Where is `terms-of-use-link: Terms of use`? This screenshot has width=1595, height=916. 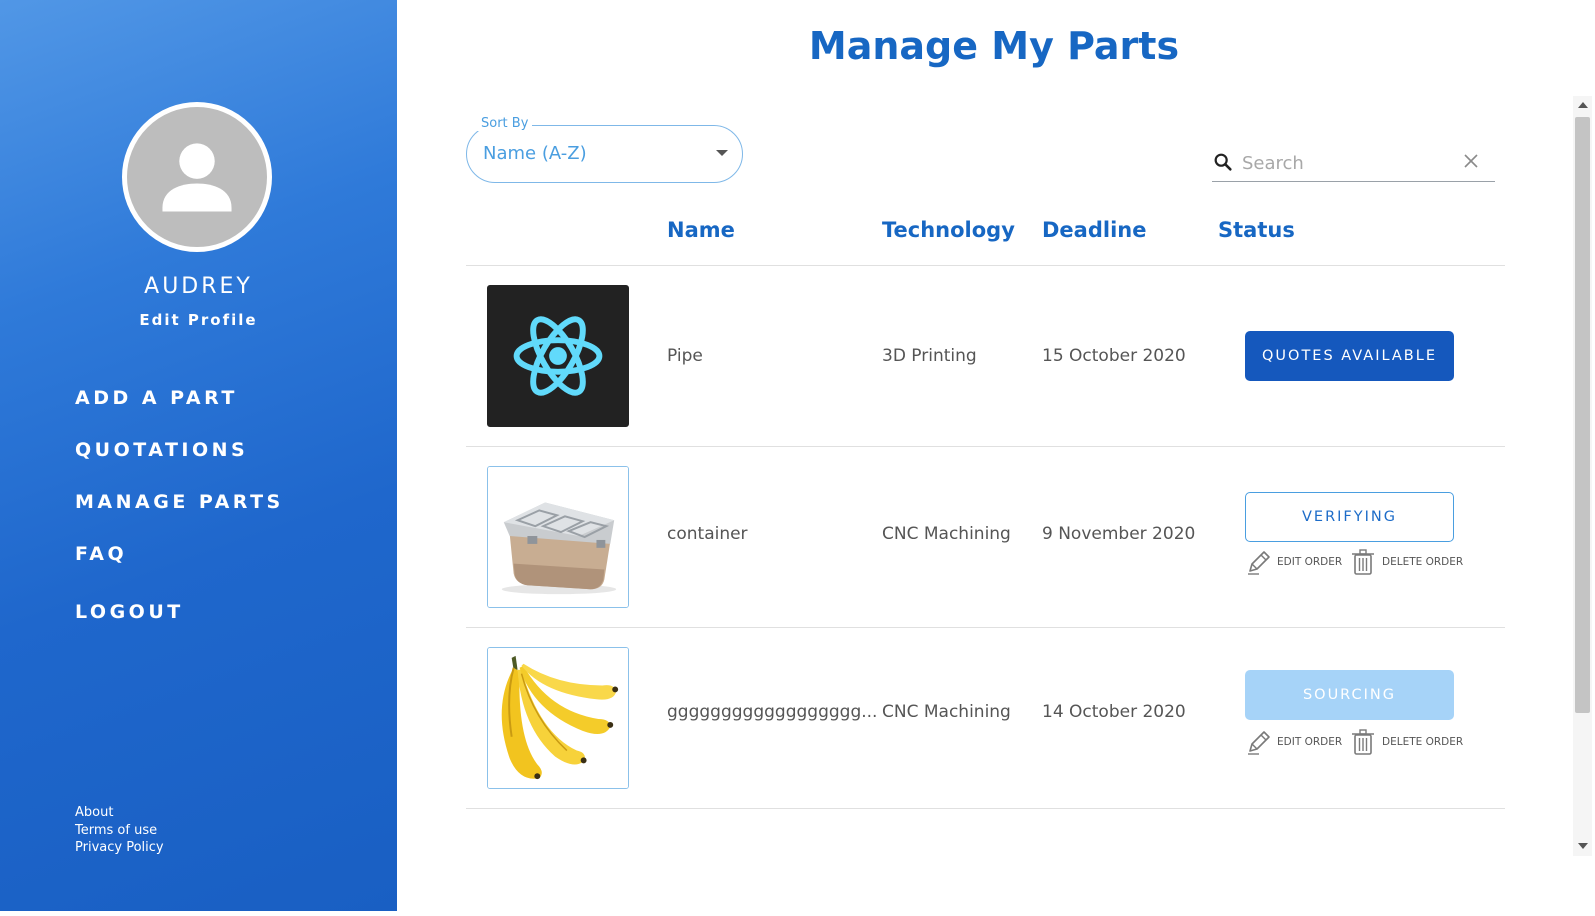 terms-of-use-link: Terms of use is located at coordinates (119, 831).